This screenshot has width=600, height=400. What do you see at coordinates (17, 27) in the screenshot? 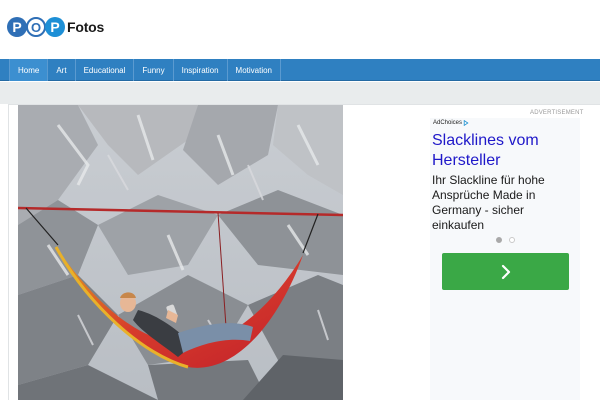
I see `logo-letter-p1: P` at bounding box center [17, 27].